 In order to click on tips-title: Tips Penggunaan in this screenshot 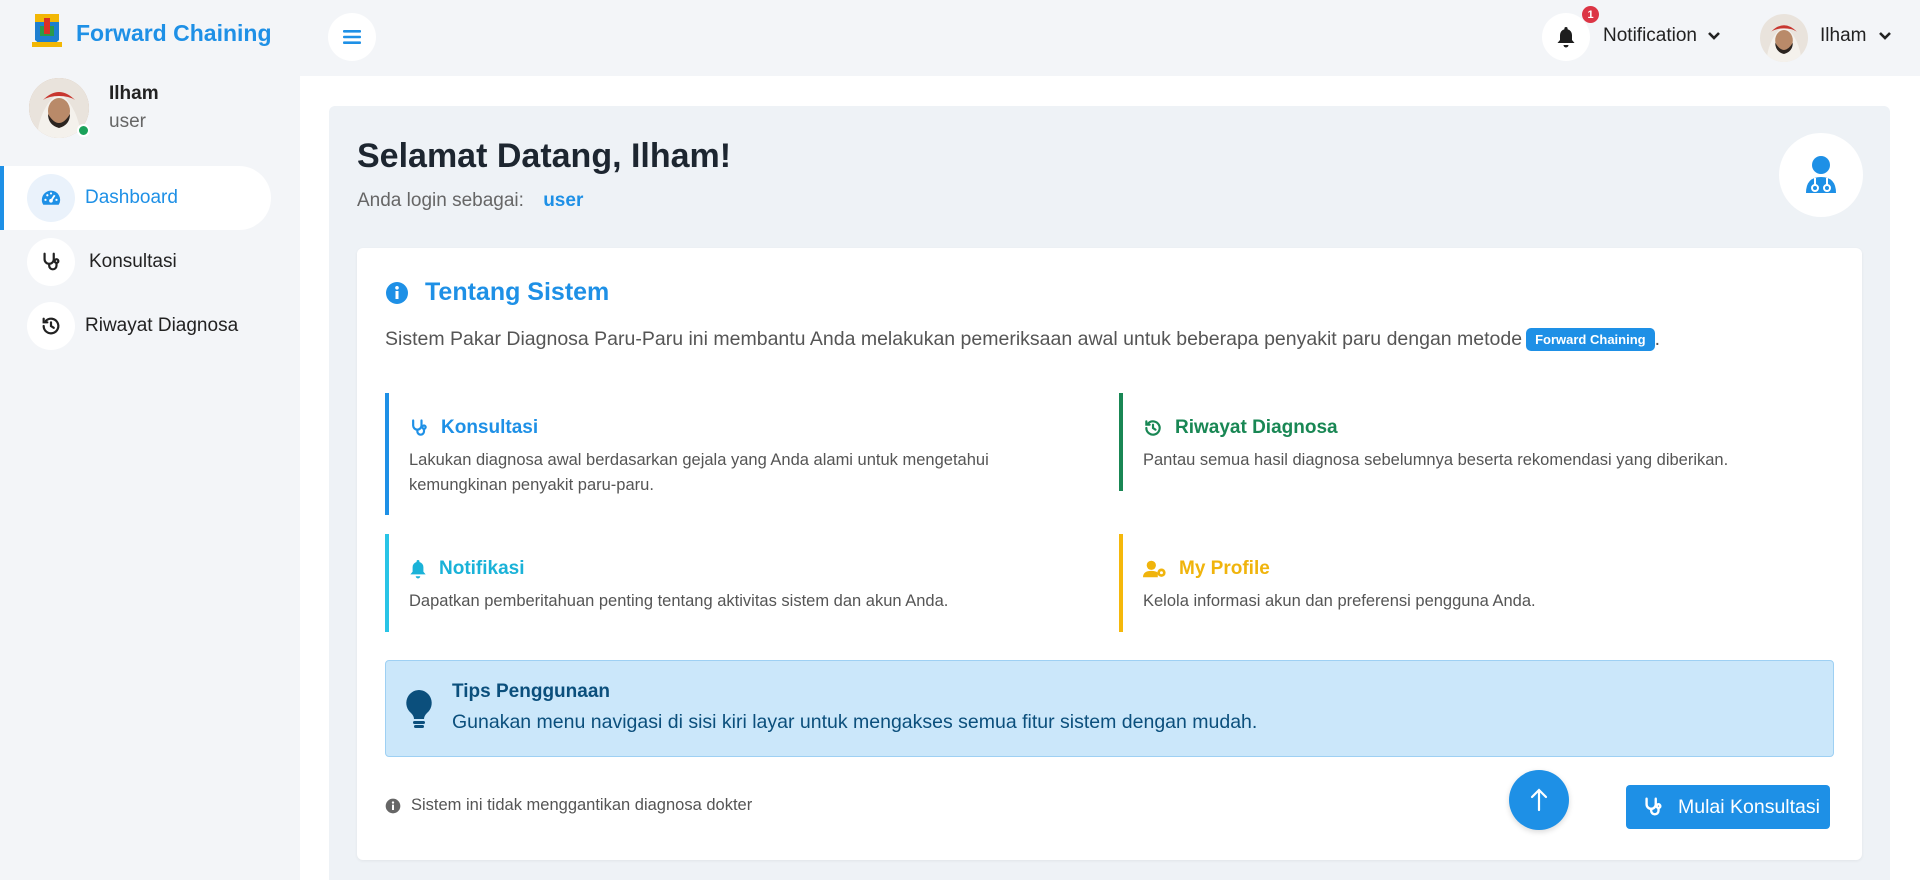, I will do `click(531, 691)`.